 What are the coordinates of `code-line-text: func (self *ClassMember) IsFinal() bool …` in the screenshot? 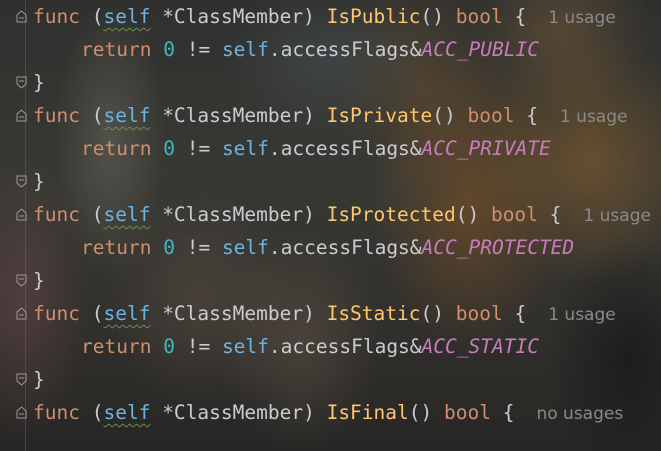 It's located at (328, 413).